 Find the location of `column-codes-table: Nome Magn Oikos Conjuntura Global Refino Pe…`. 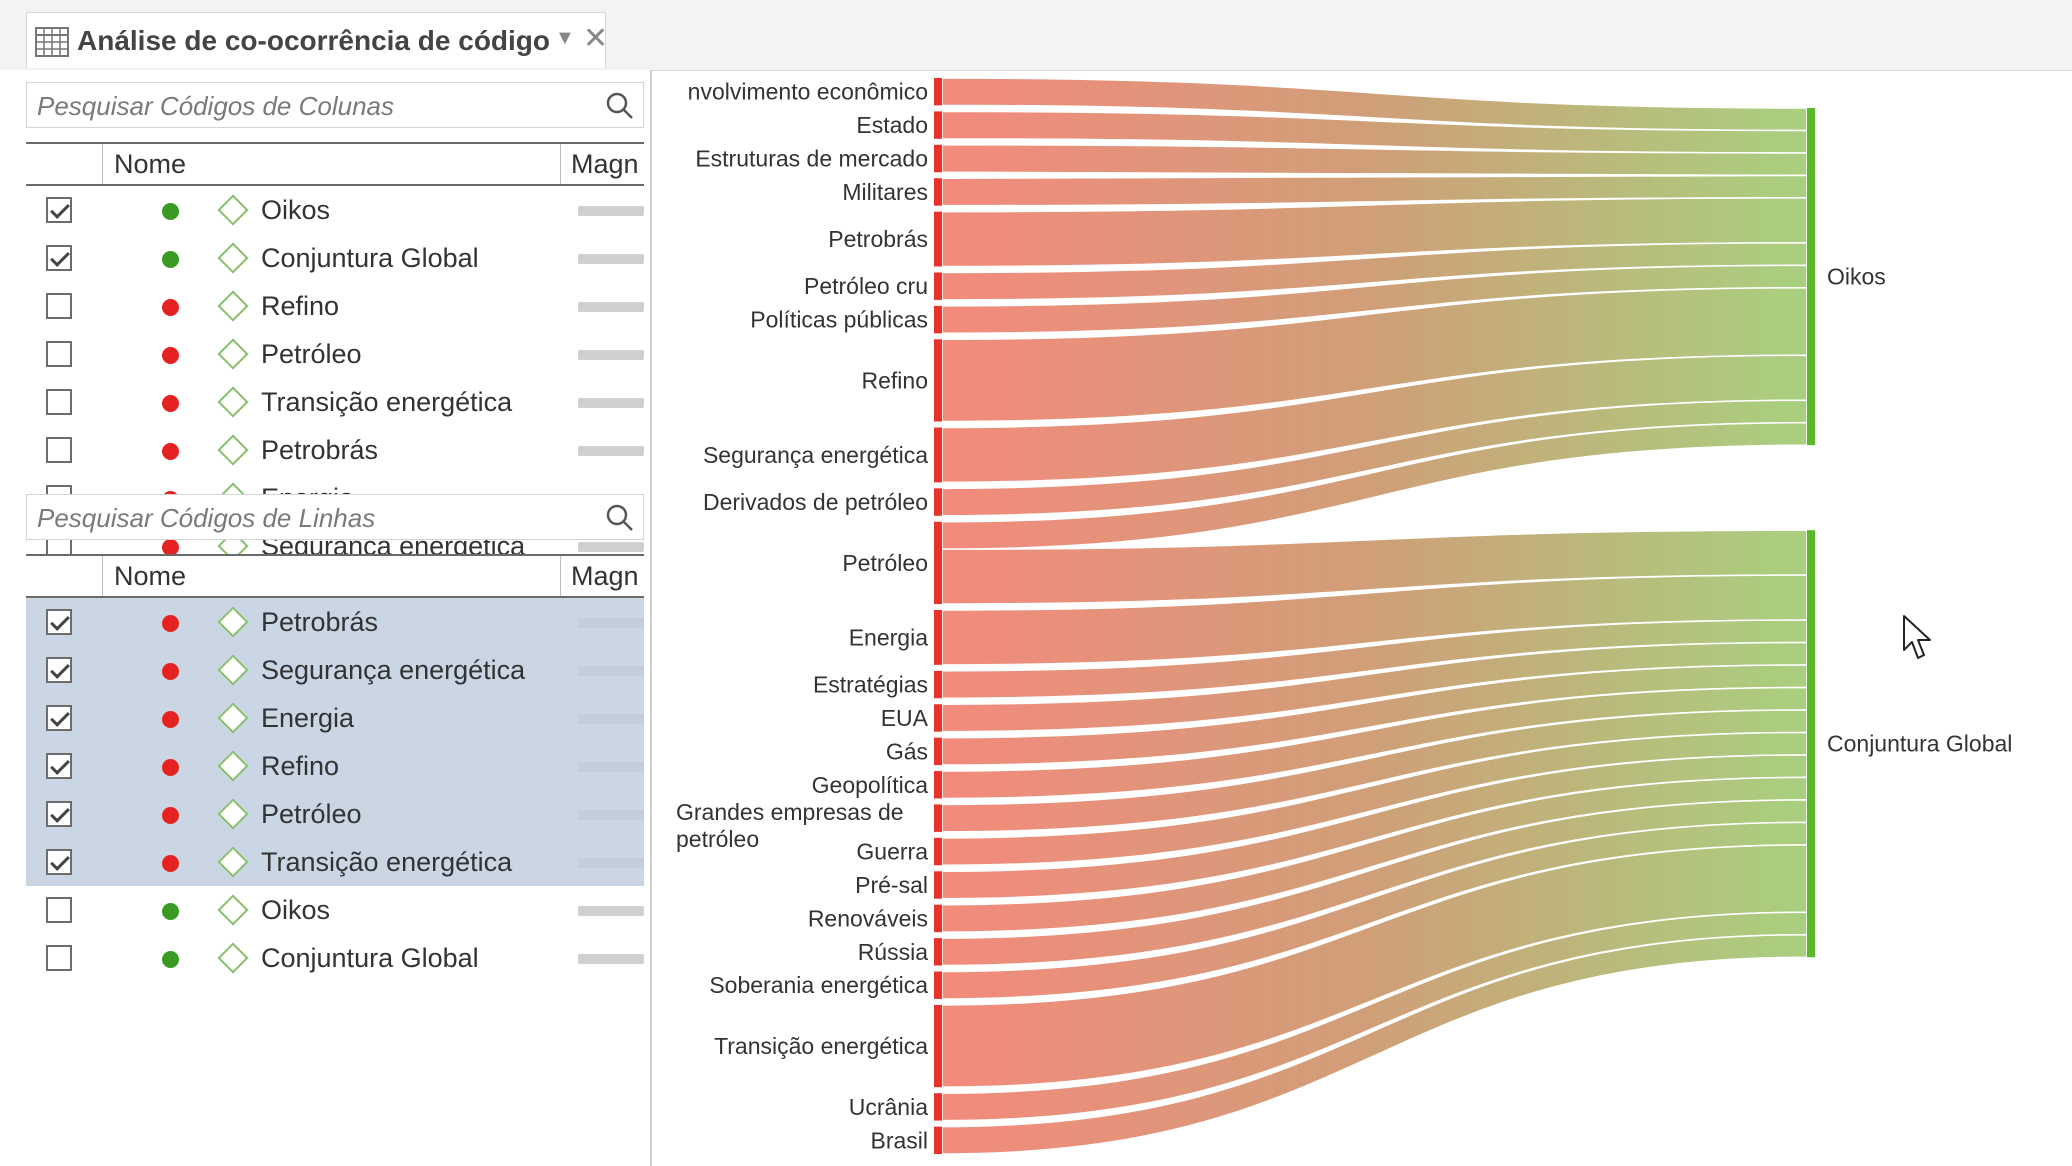

column-codes-table: Nome Magn Oikos Conjuntura Global Refino Pe… is located at coordinates (335, 380).